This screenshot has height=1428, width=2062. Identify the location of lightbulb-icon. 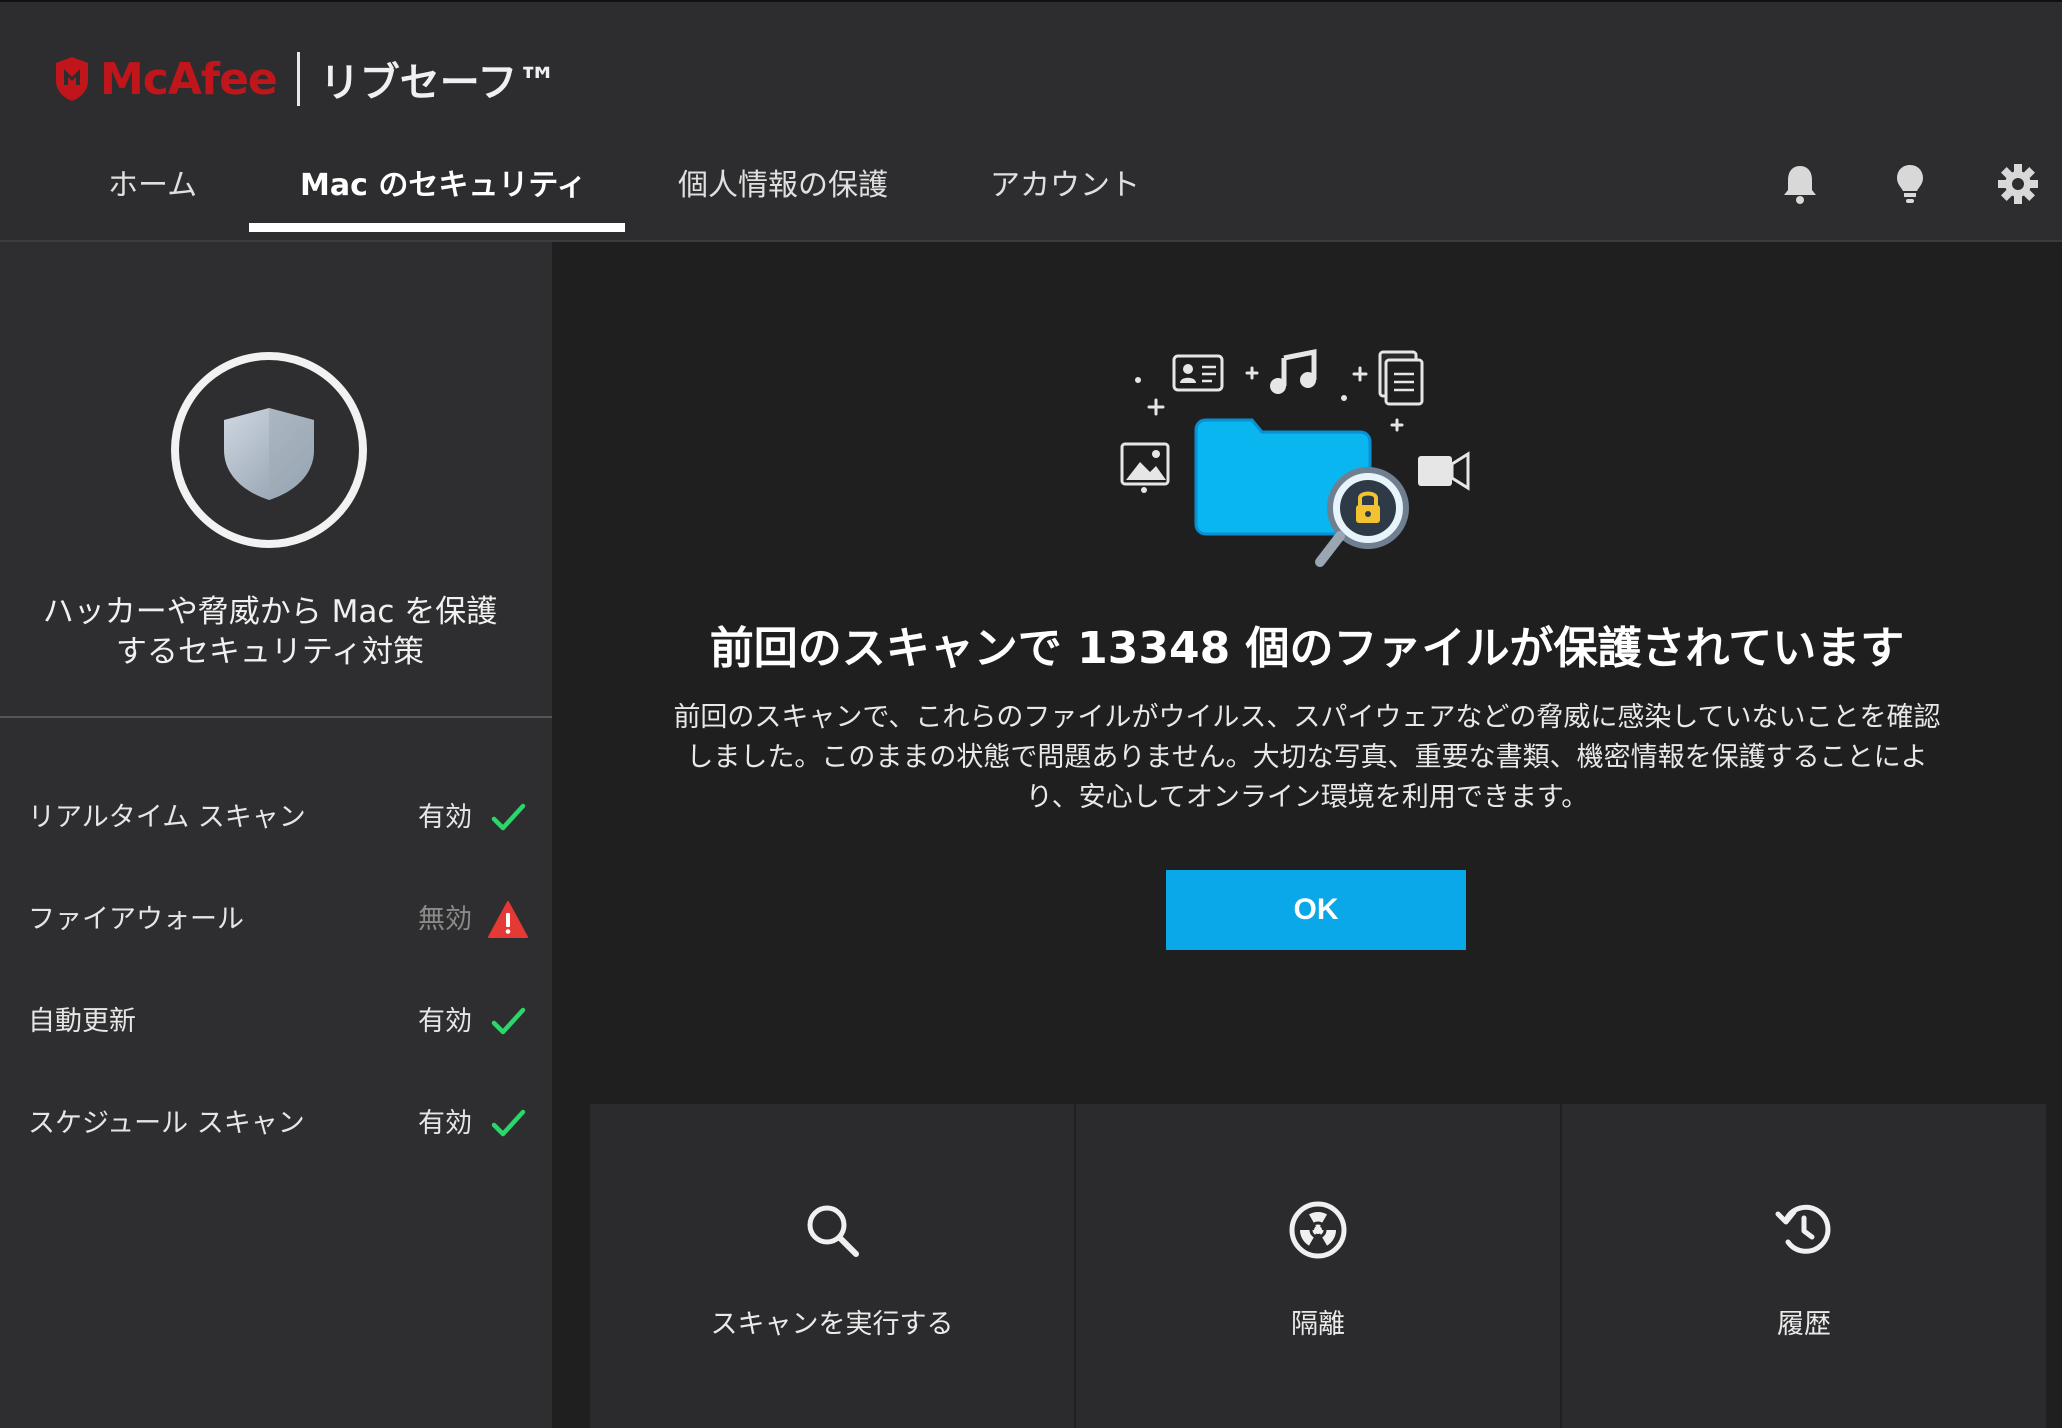
(1910, 184).